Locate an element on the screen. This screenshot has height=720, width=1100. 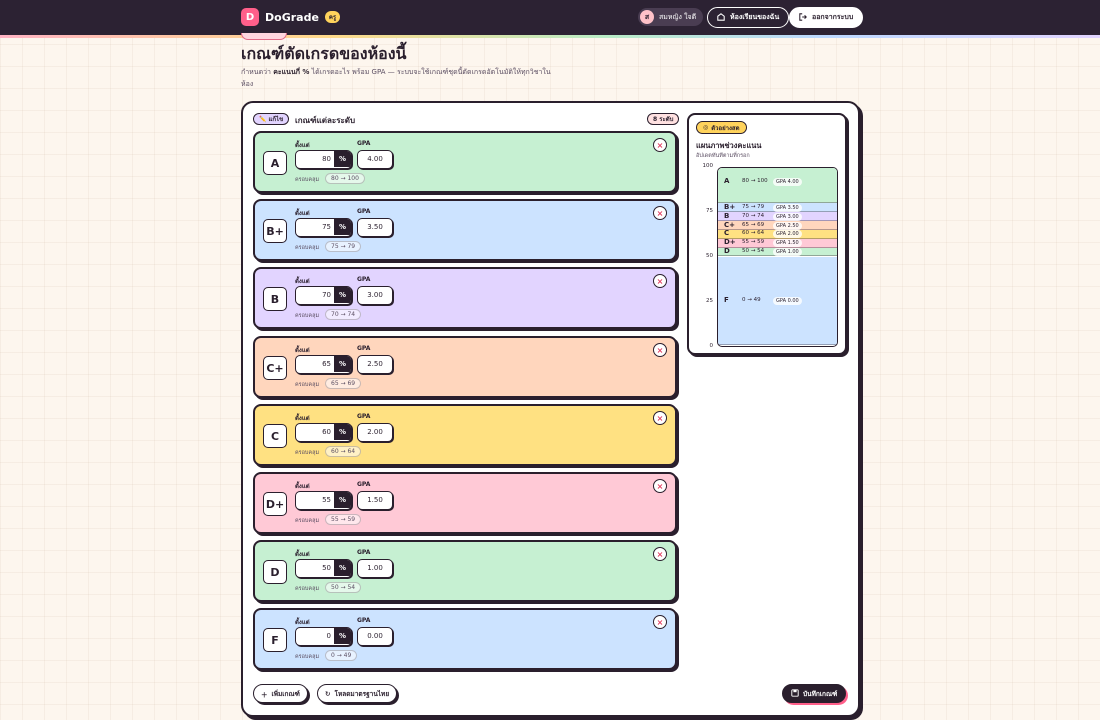
gpa-input: 2.00 is located at coordinates (375, 432).